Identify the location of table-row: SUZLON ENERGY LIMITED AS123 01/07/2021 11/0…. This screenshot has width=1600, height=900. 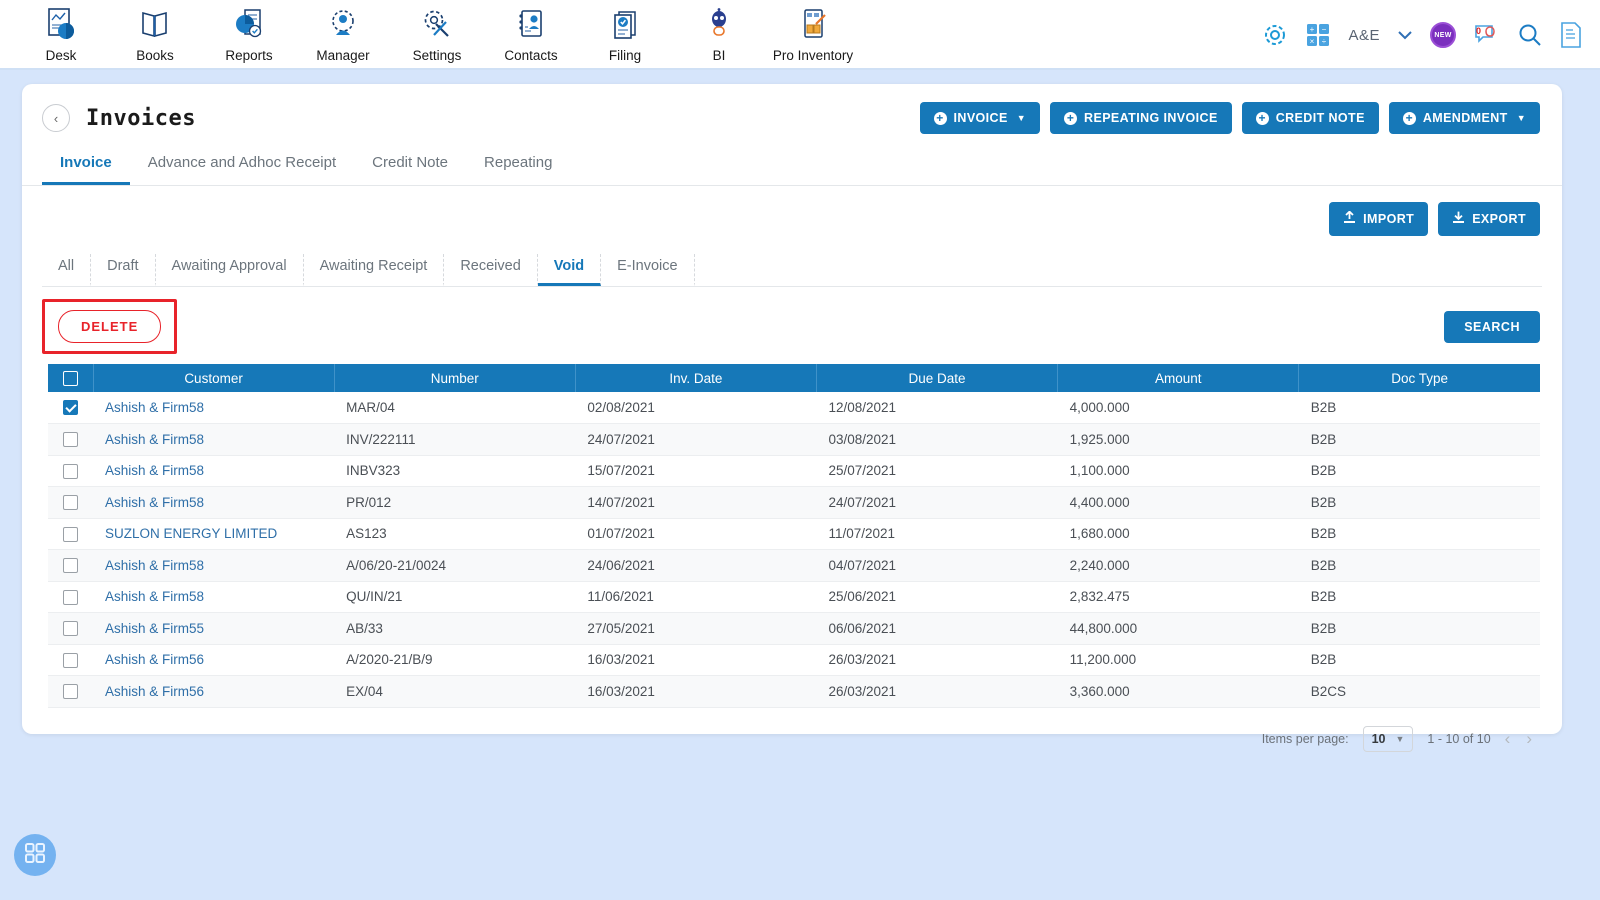
(794, 534).